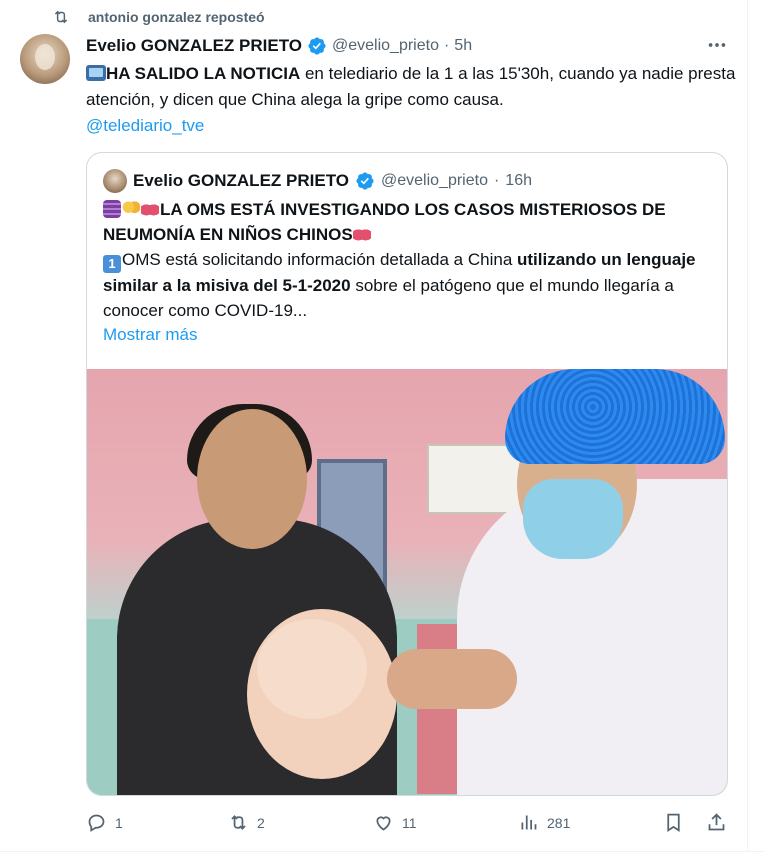 Image resolution: width=764 pixels, height=852 pixels. I want to click on repost-label: antonio gonzalez reposteó, so click(176, 17).